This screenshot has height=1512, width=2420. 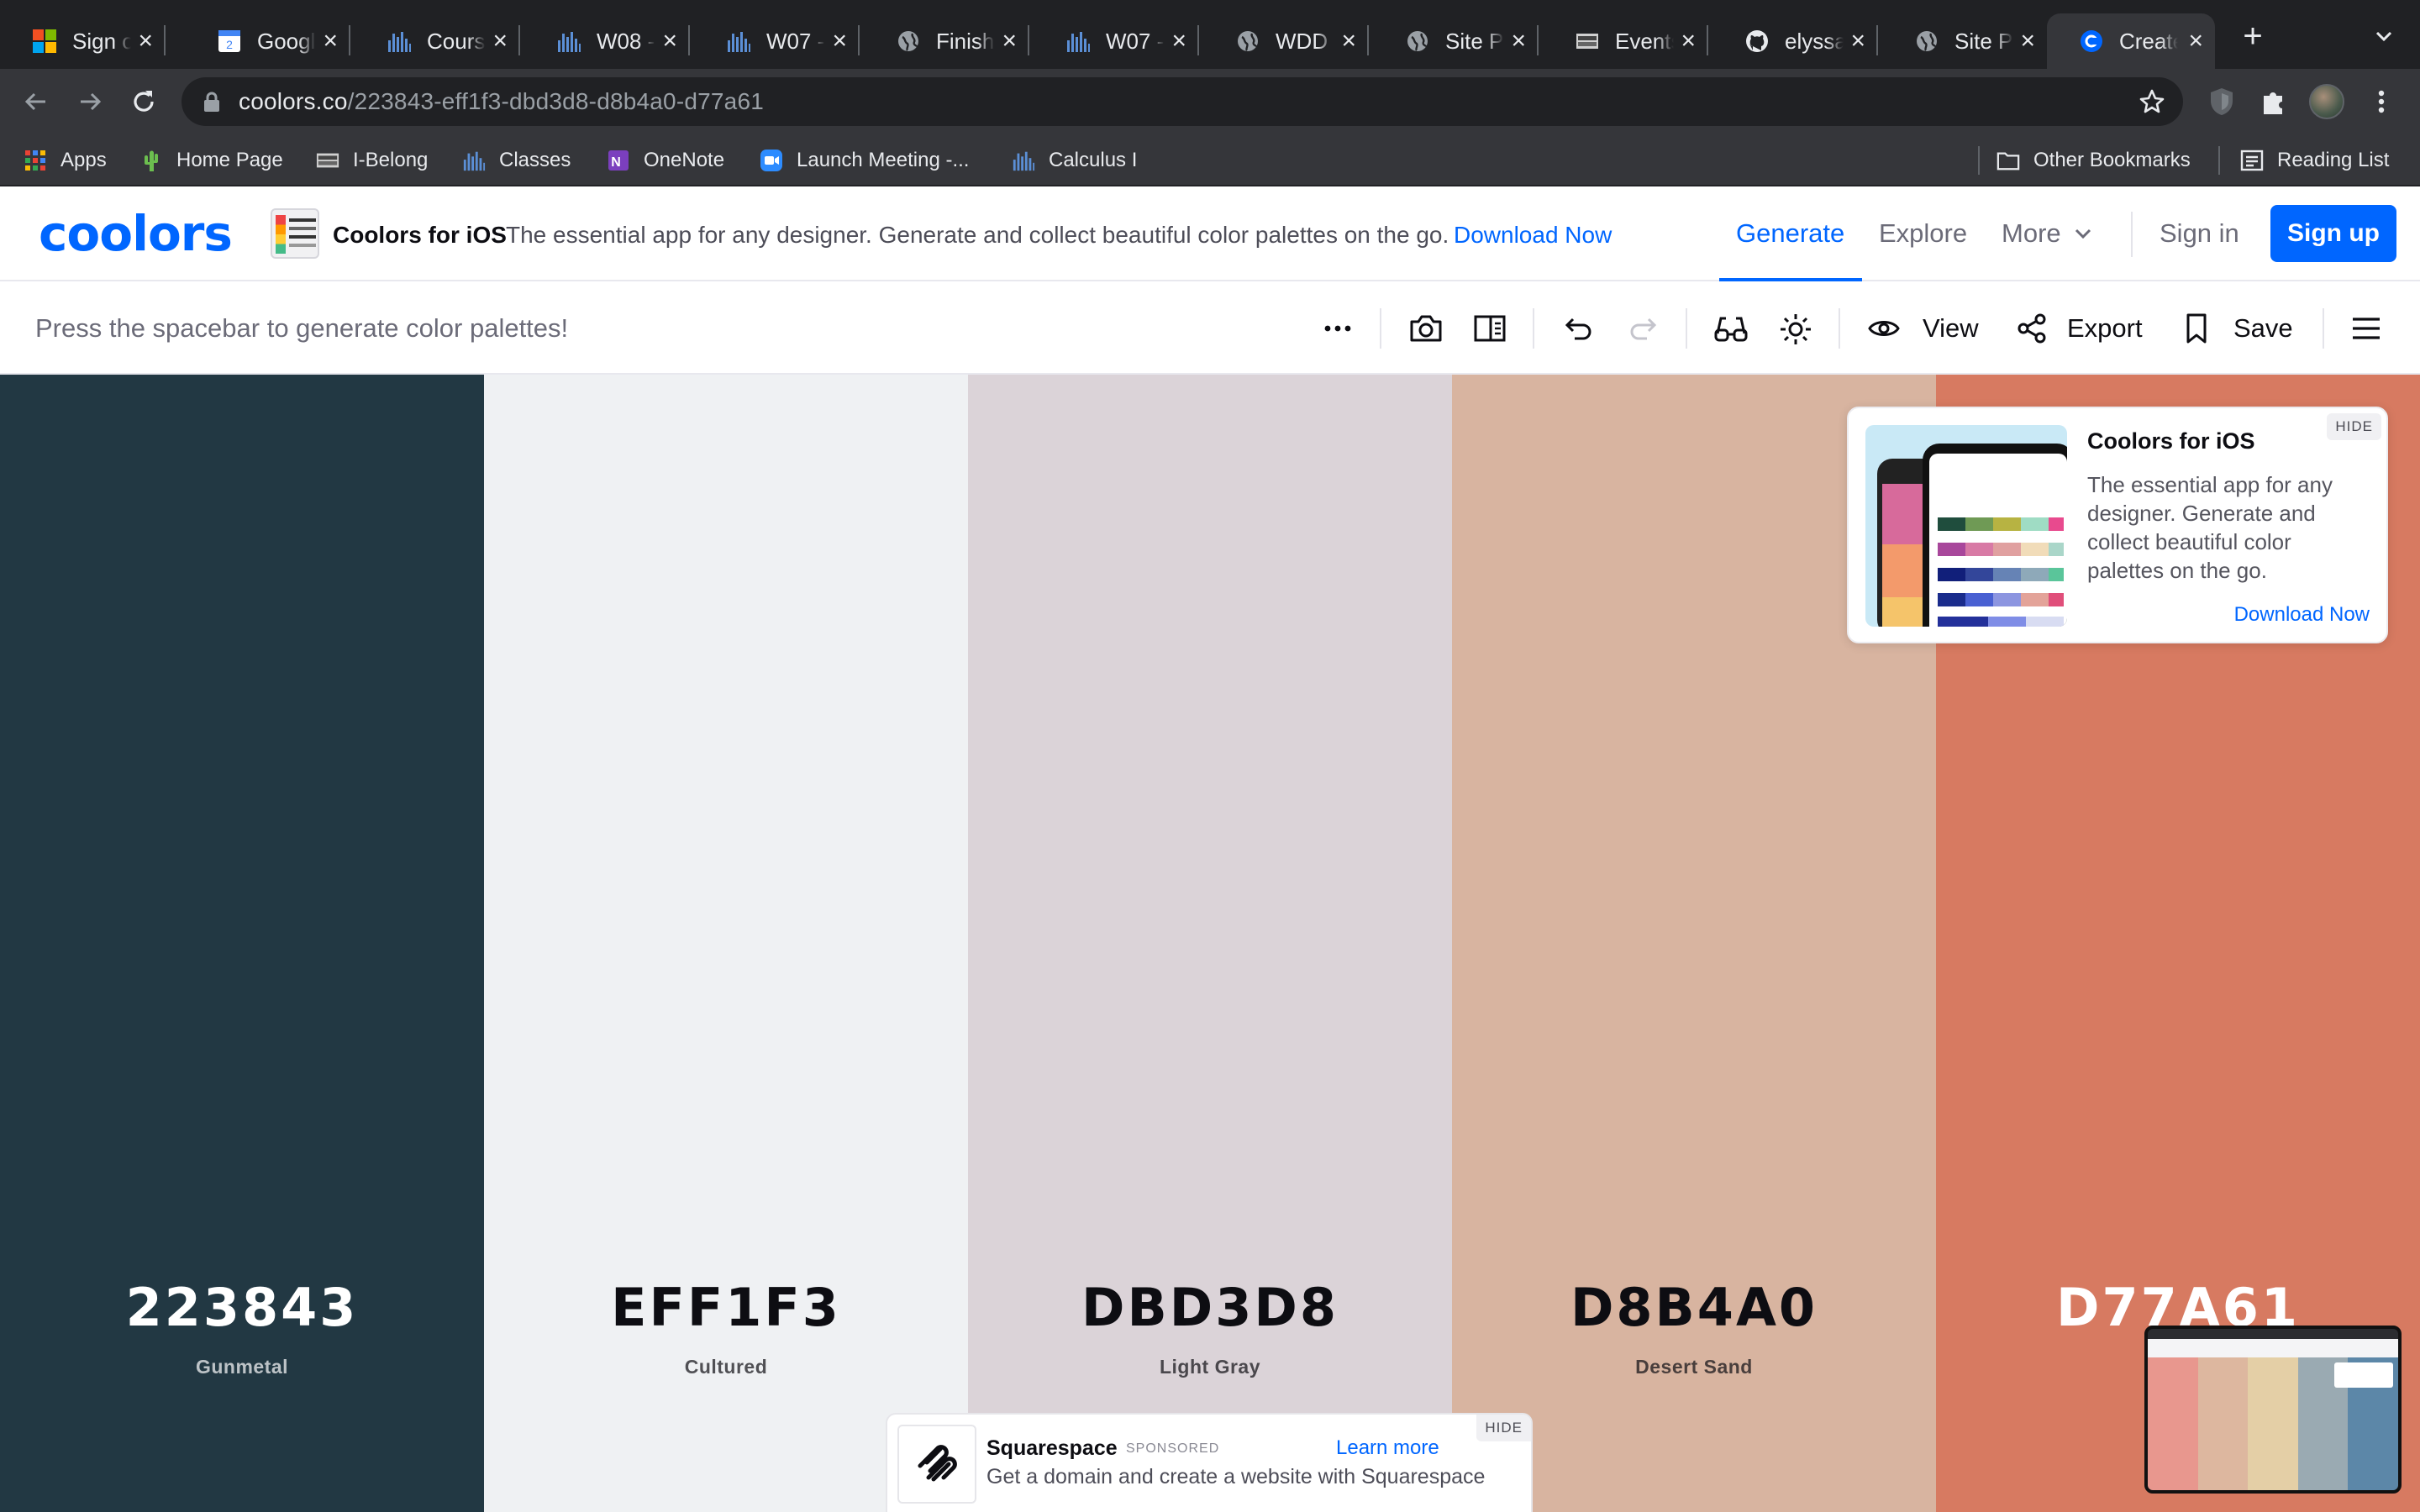 I want to click on reload-icon, so click(x=144, y=102).